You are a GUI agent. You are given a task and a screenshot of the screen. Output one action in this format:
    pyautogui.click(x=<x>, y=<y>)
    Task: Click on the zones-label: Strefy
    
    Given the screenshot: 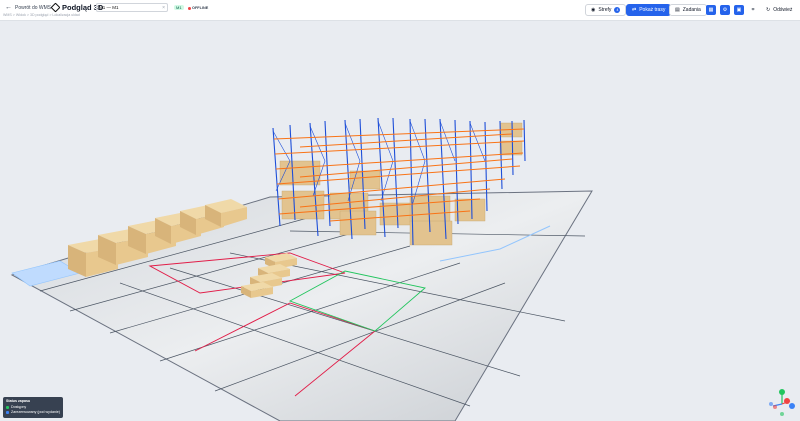 What is the action you would take?
    pyautogui.click(x=605, y=10)
    